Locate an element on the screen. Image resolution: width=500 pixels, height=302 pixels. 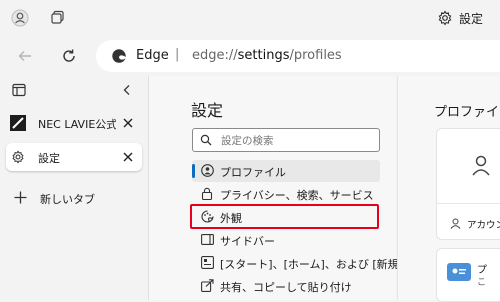
refresh-icon is located at coordinates (69, 56).